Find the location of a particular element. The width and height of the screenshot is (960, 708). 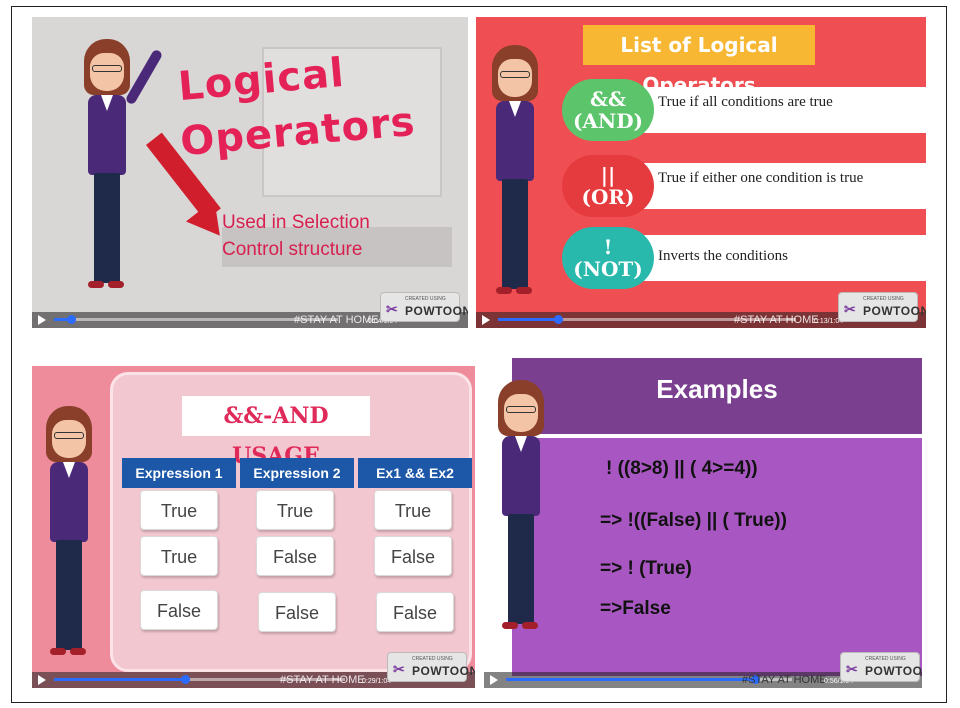

operator-symbol: || is located at coordinates (608, 175).